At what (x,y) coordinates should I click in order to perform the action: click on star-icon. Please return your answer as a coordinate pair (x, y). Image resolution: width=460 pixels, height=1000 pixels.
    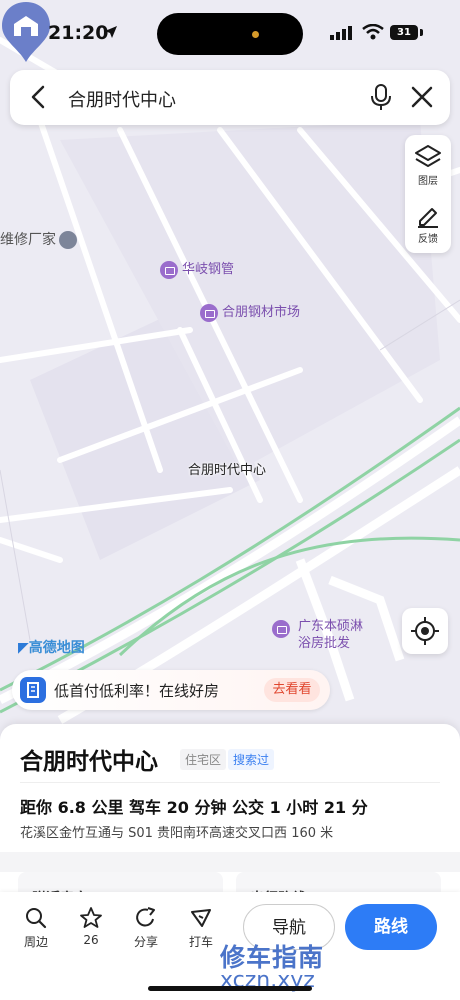
    Looking at the image, I should click on (91, 917).